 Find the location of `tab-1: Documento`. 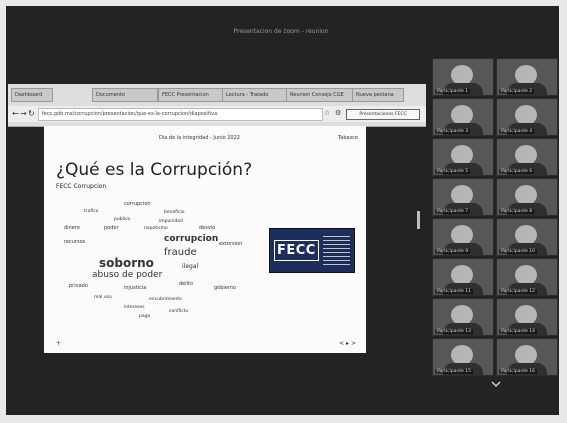

tab-1: Documento is located at coordinates (125, 95).